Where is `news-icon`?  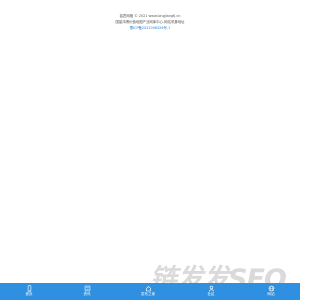
news-icon is located at coordinates (87, 288).